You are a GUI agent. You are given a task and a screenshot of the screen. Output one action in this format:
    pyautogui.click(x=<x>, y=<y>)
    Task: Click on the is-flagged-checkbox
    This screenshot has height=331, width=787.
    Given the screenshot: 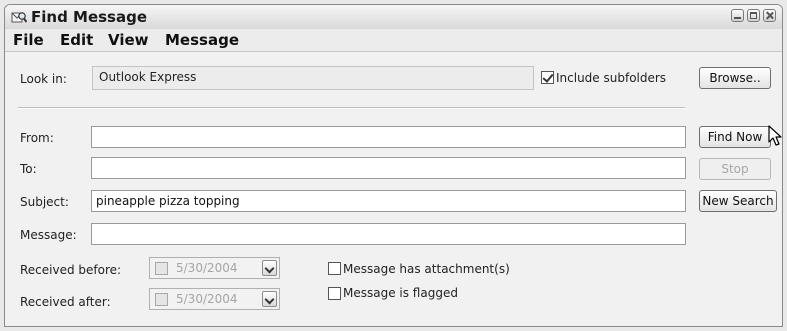 What is the action you would take?
    pyautogui.click(x=334, y=293)
    